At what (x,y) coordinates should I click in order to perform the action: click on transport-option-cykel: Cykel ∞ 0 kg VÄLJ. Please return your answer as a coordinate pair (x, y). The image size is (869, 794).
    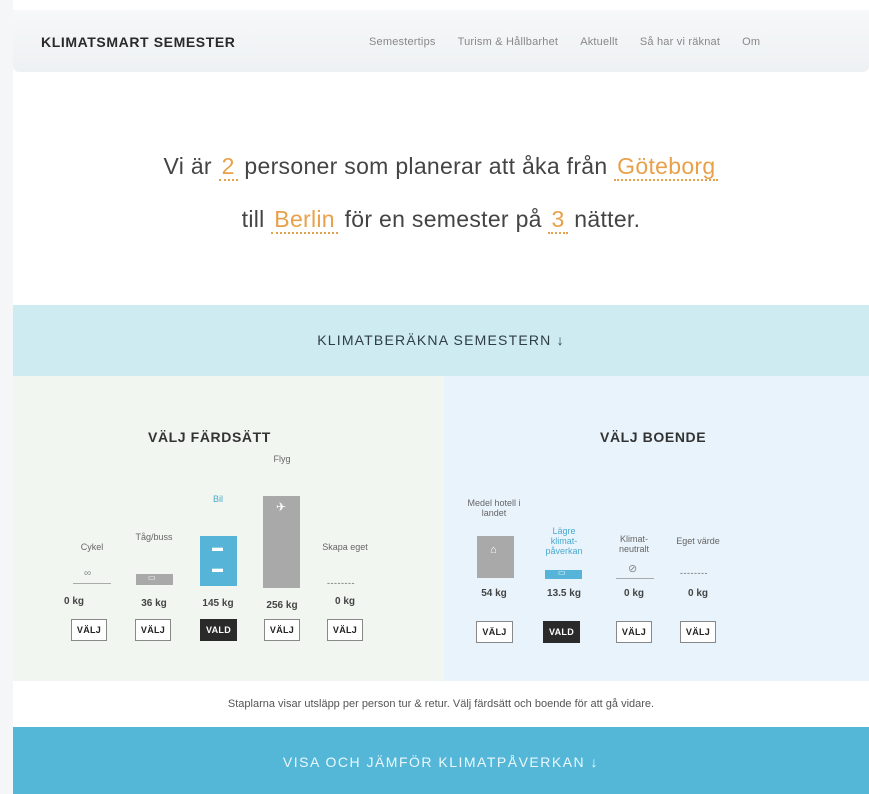
    Looking at the image, I should click on (90, 586).